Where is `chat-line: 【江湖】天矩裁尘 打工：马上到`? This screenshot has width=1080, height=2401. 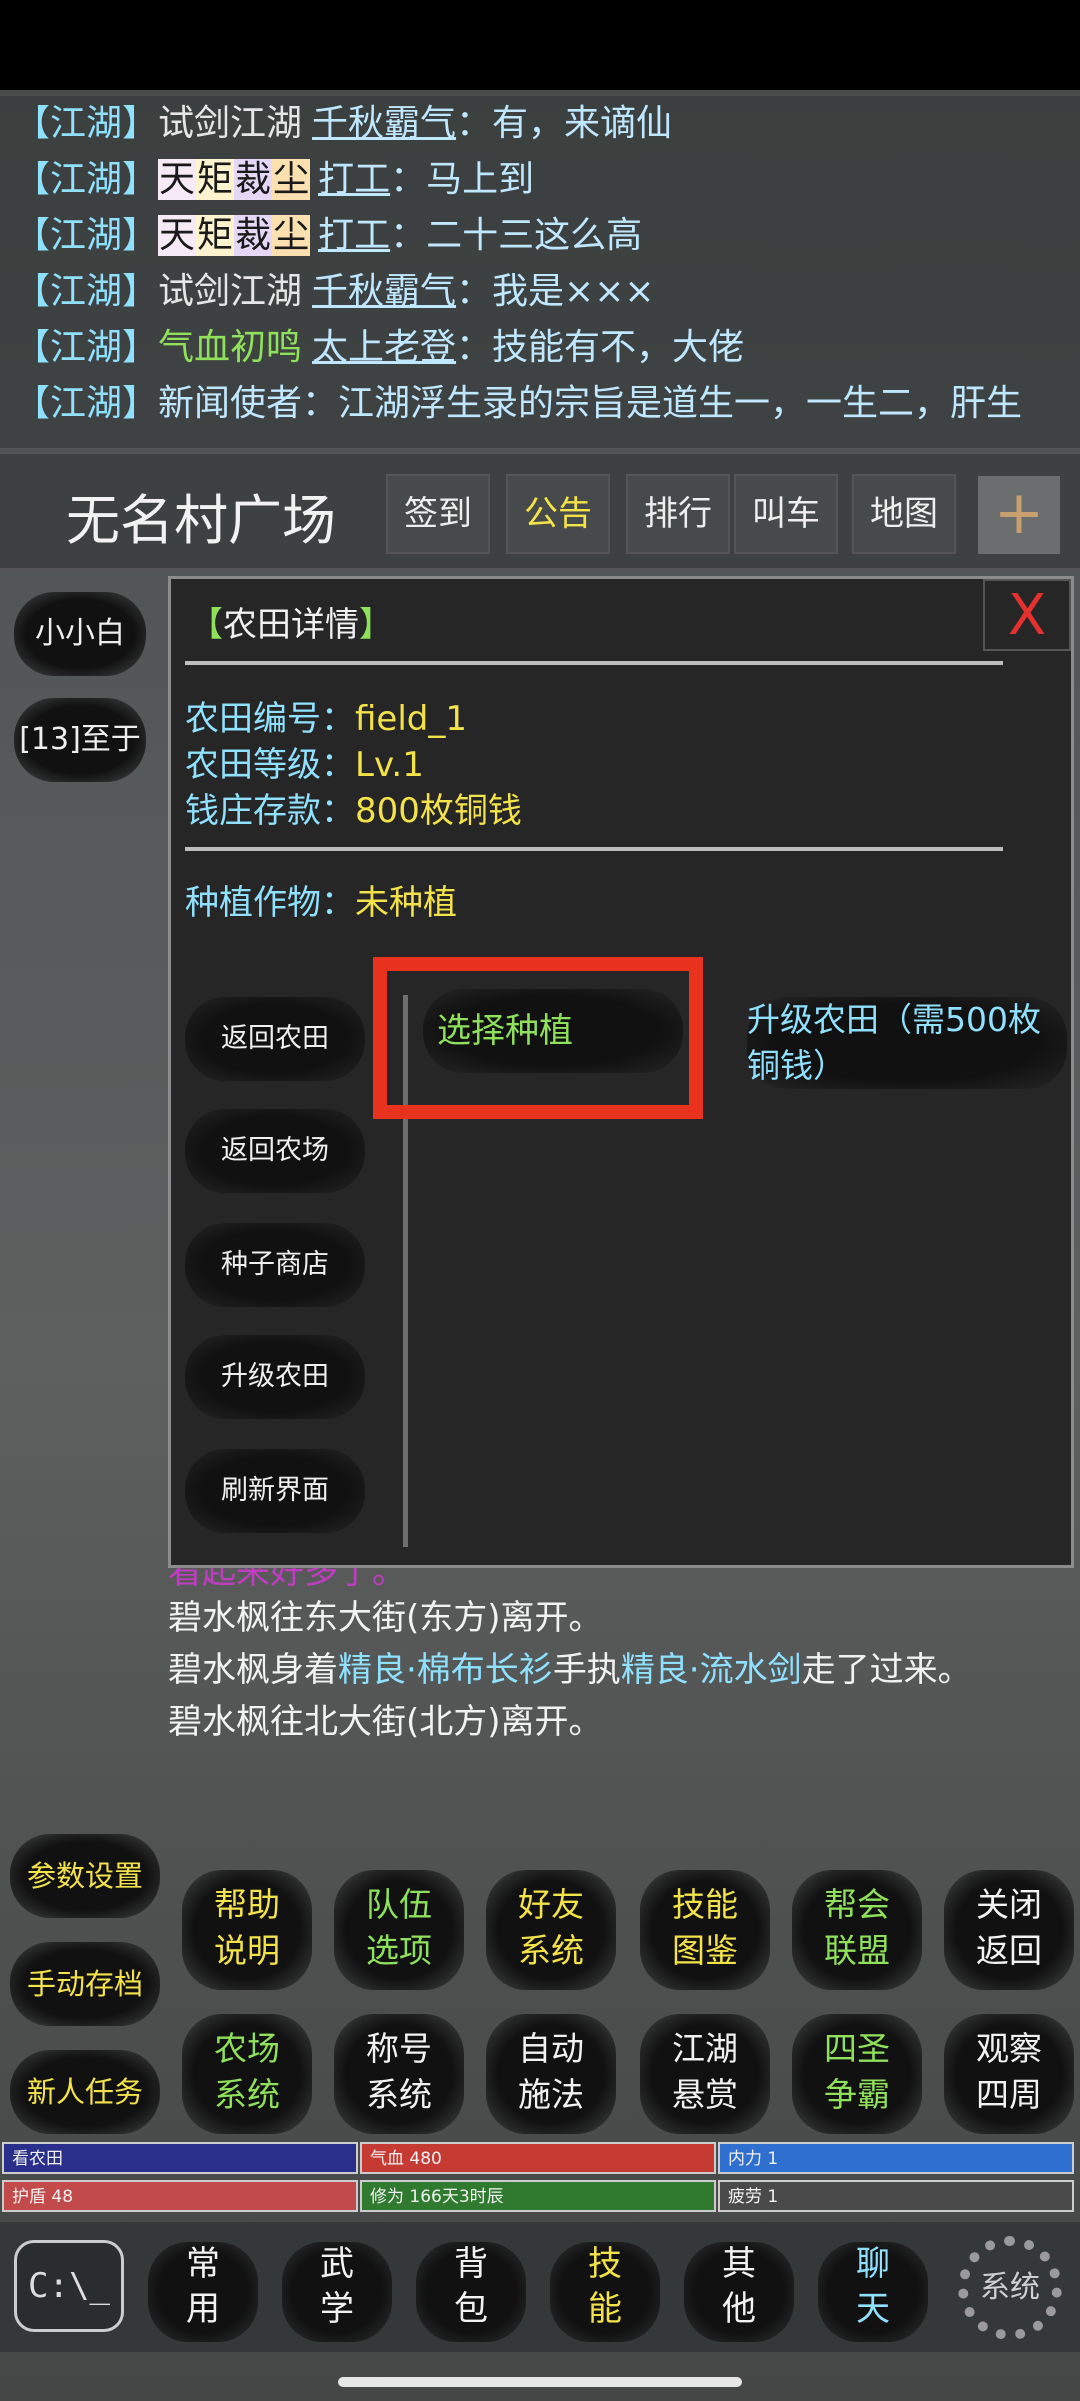 chat-line: 【江湖】天矩裁尘 打工：马上到 is located at coordinates (540, 180).